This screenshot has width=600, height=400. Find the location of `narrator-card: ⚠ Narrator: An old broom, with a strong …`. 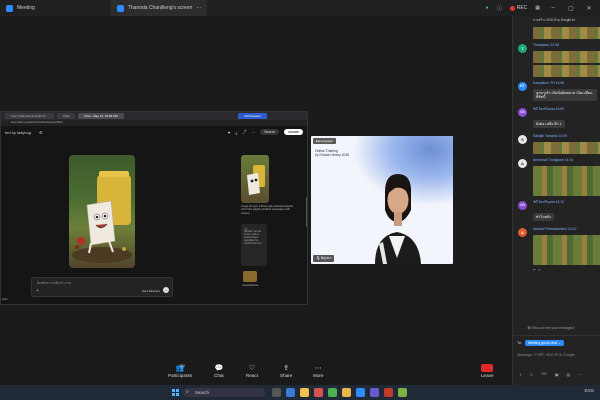

narrator-card: ⚠ Narrator: An old broom, with a strong … is located at coordinates (254, 245).